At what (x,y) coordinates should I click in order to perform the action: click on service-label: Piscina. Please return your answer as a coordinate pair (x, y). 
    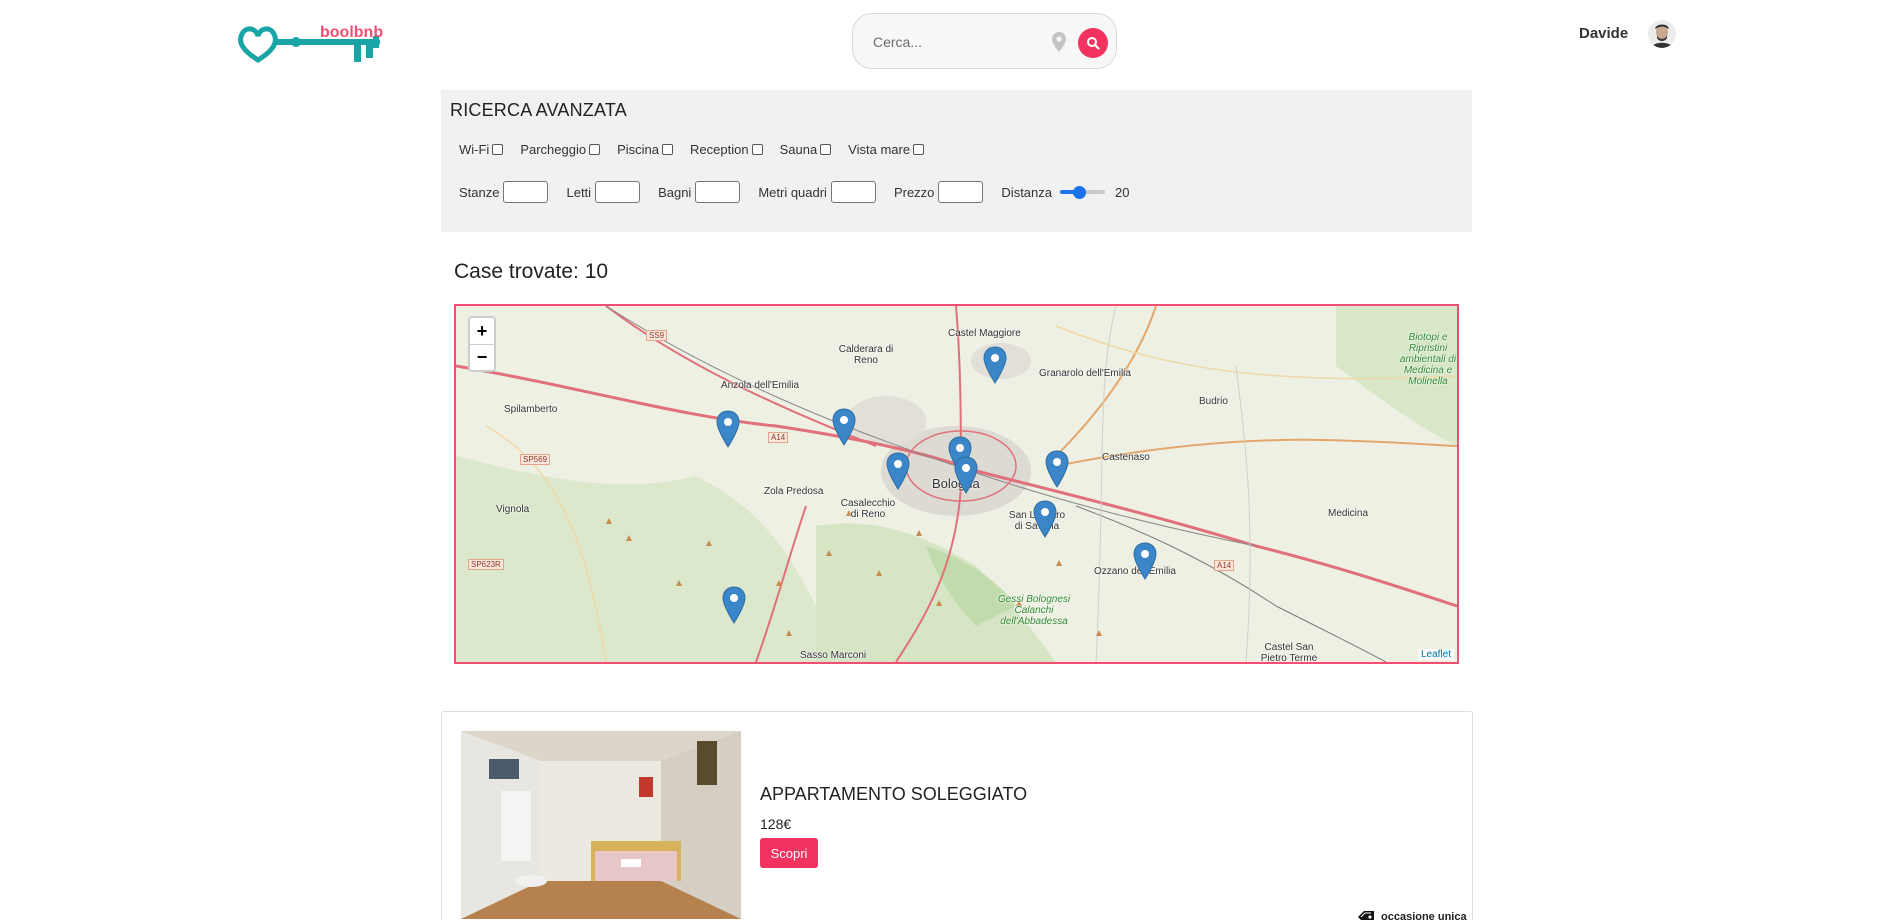
    Looking at the image, I should click on (638, 149).